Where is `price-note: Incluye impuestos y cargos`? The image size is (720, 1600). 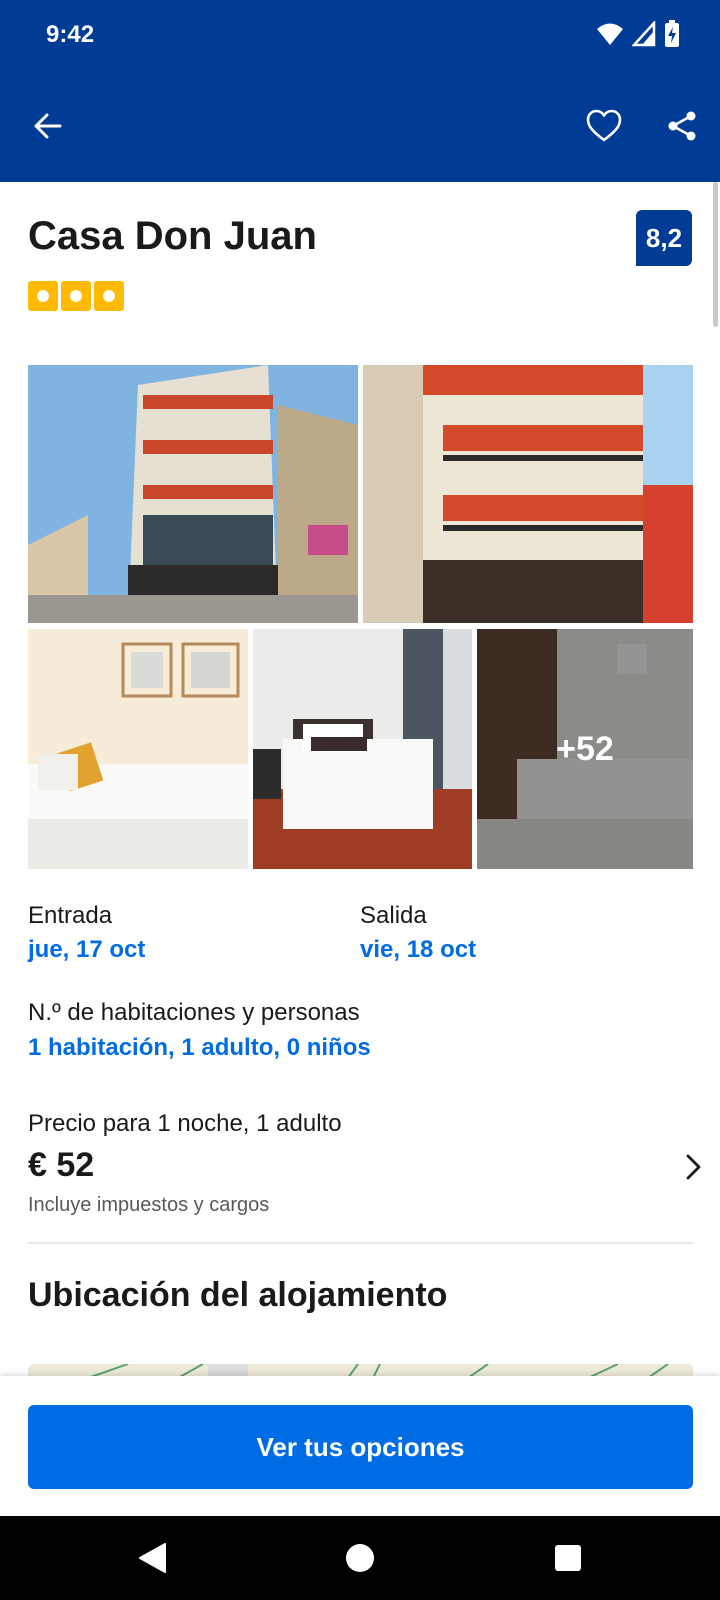
price-note: Incluye impuestos y cargos is located at coordinates (149, 1205).